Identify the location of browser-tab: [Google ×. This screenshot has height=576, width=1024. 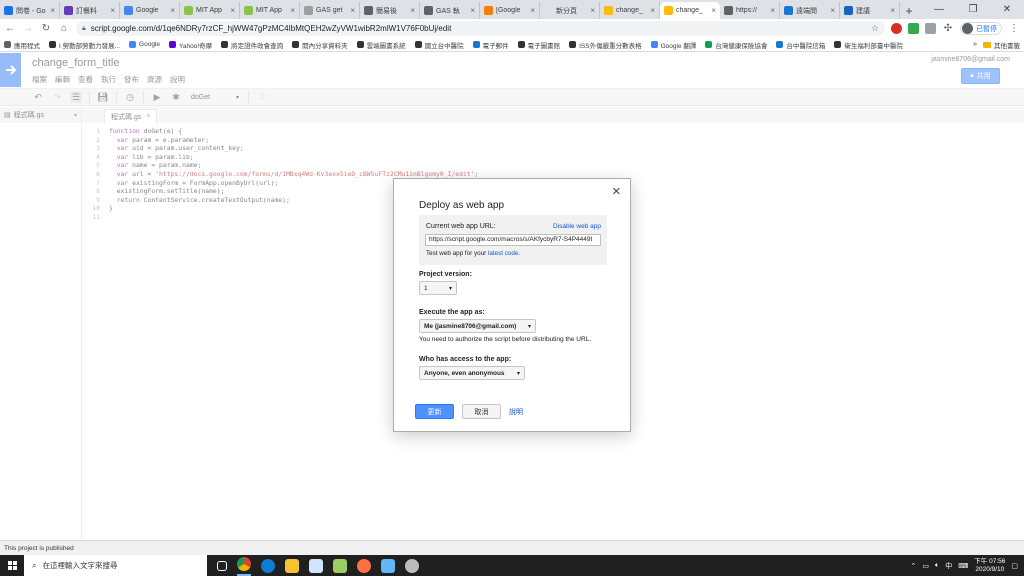
(510, 10).